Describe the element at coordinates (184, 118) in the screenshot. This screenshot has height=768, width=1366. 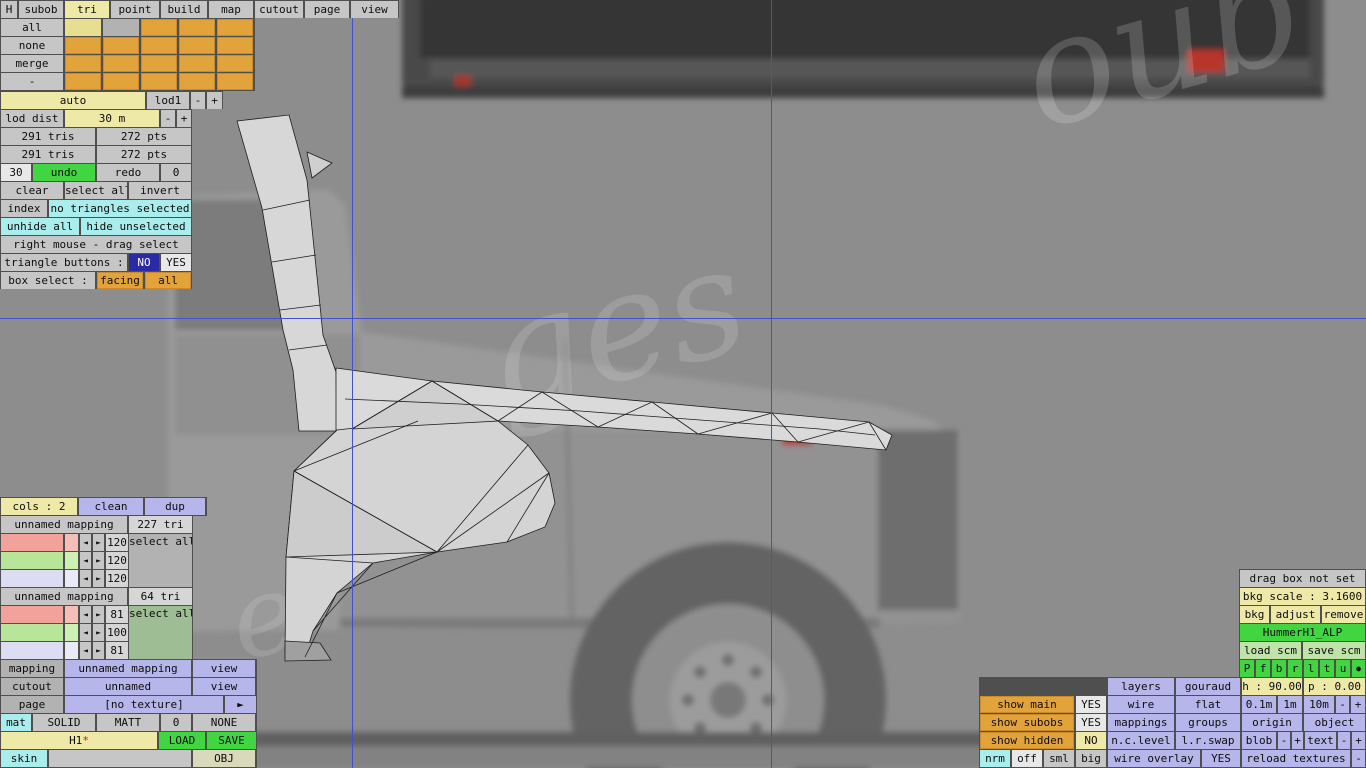
I see `lod-dist-plus-button: +` at that location.